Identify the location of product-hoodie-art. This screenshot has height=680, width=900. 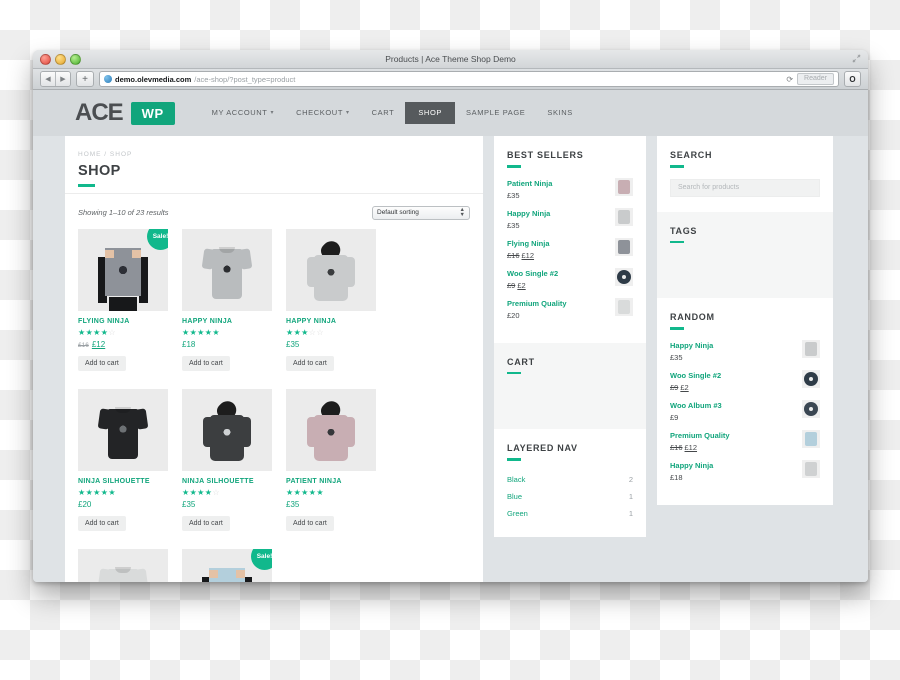
(227, 429).